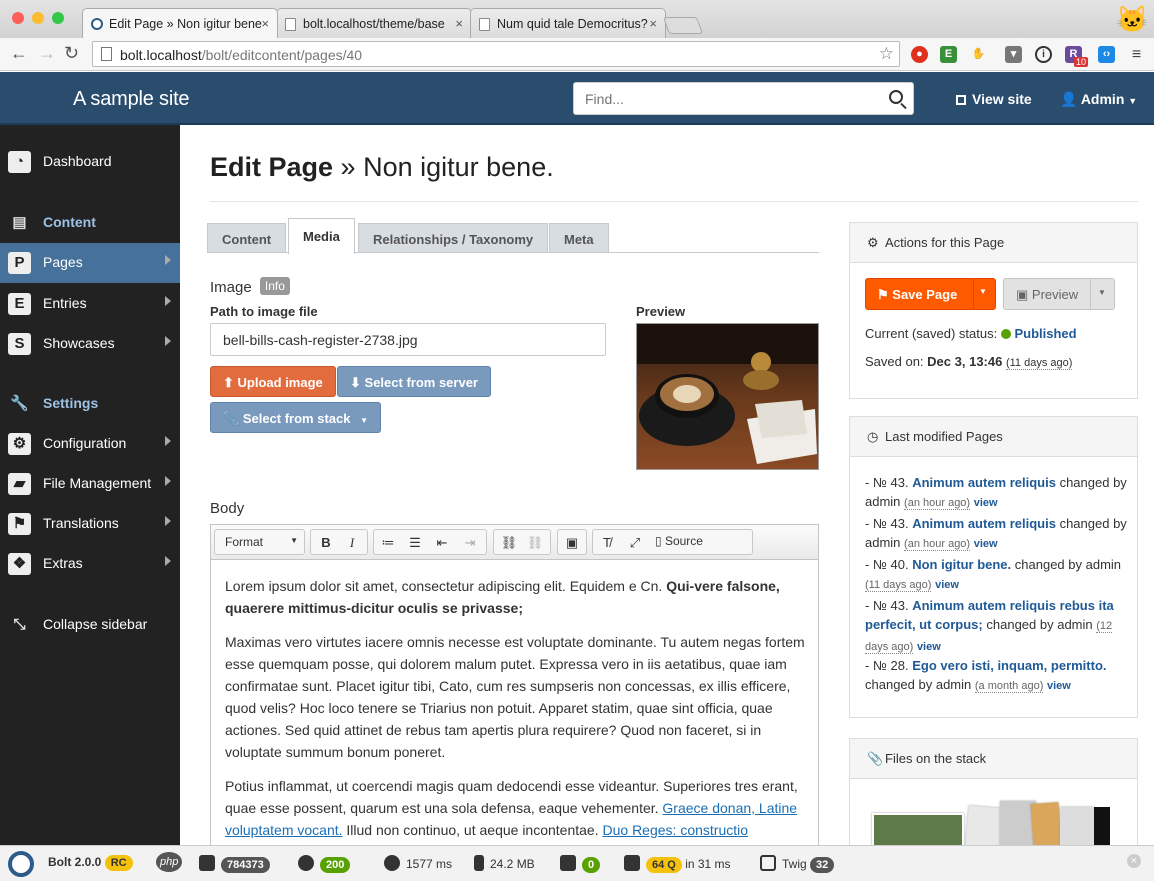 Image resolution: width=1154 pixels, height=881 pixels. I want to click on sidebar-item-pages: P Pages, so click(90, 263).